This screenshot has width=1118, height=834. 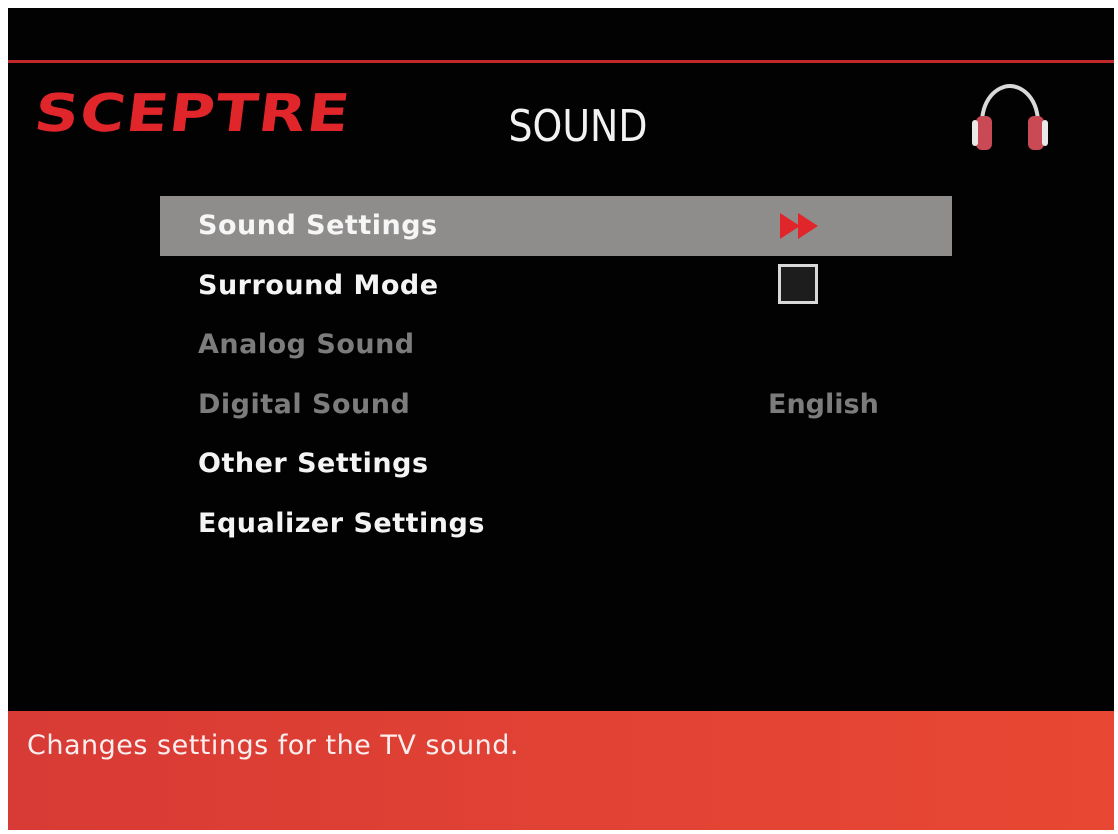 What do you see at coordinates (192, 114) in the screenshot?
I see `sceptre-logo: SCEPTRE` at bounding box center [192, 114].